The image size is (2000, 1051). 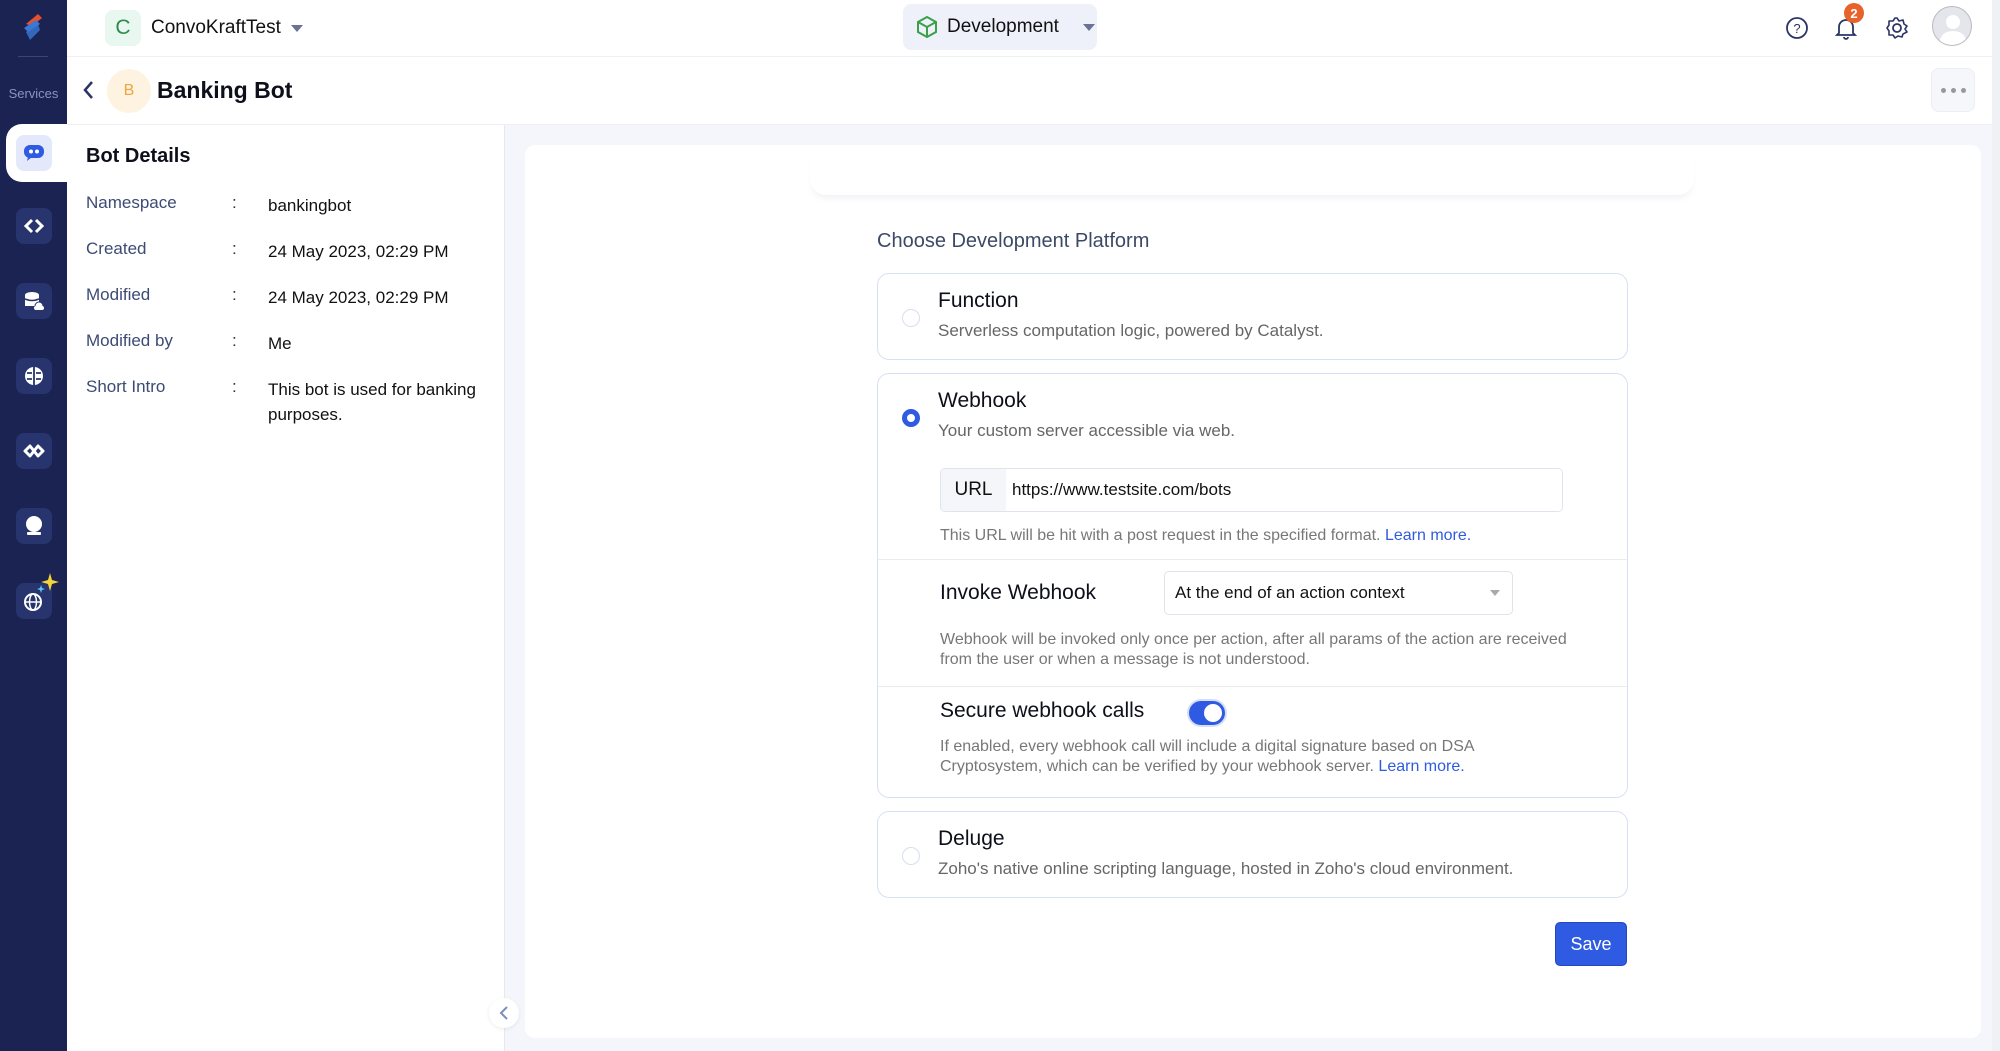 I want to click on more-options-button, so click(x=1953, y=90).